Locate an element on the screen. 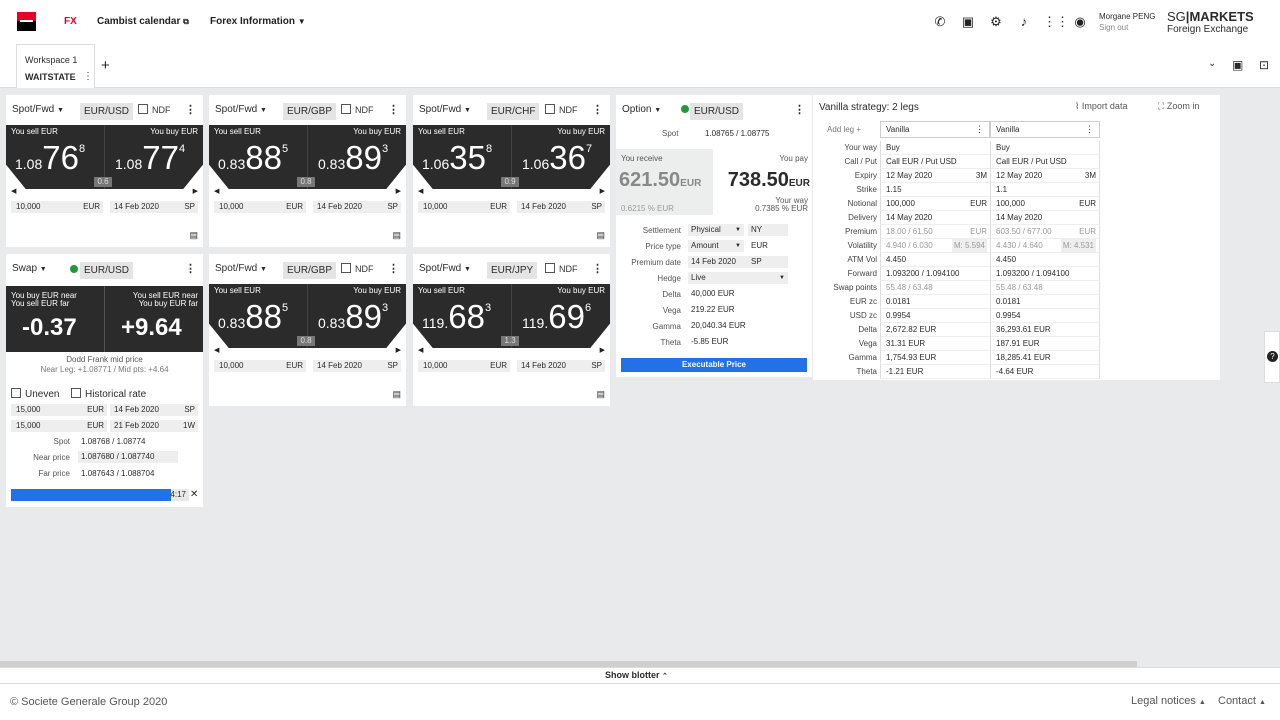 This screenshot has height=720, width=1280. option-field-value: Physical ▼ is located at coordinates (716, 230).